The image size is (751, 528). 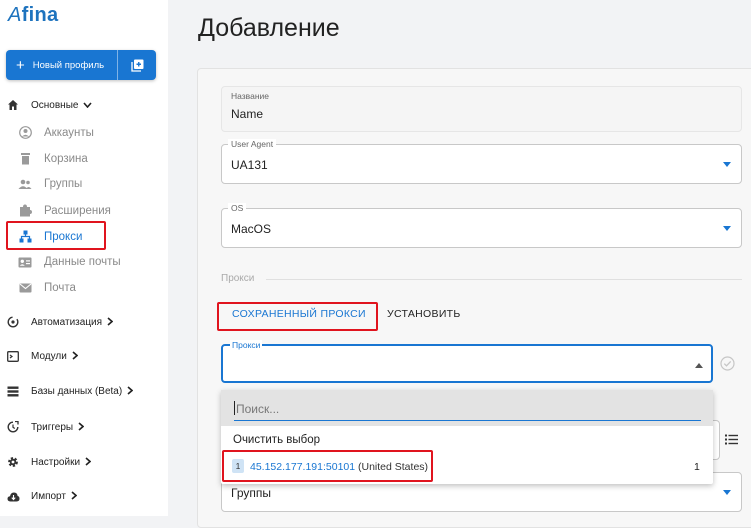 I want to click on highlight-box-saved-proxy-tab, so click(x=297, y=316).